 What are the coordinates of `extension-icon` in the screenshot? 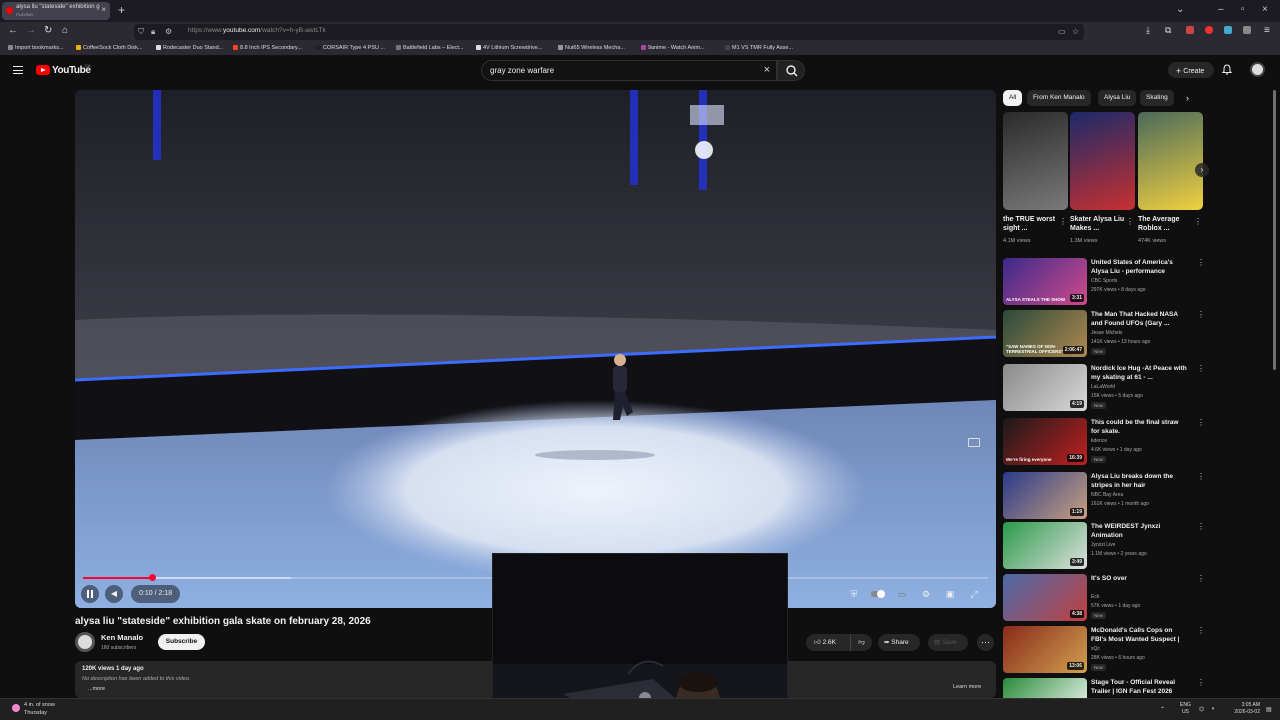 It's located at (1190, 30).